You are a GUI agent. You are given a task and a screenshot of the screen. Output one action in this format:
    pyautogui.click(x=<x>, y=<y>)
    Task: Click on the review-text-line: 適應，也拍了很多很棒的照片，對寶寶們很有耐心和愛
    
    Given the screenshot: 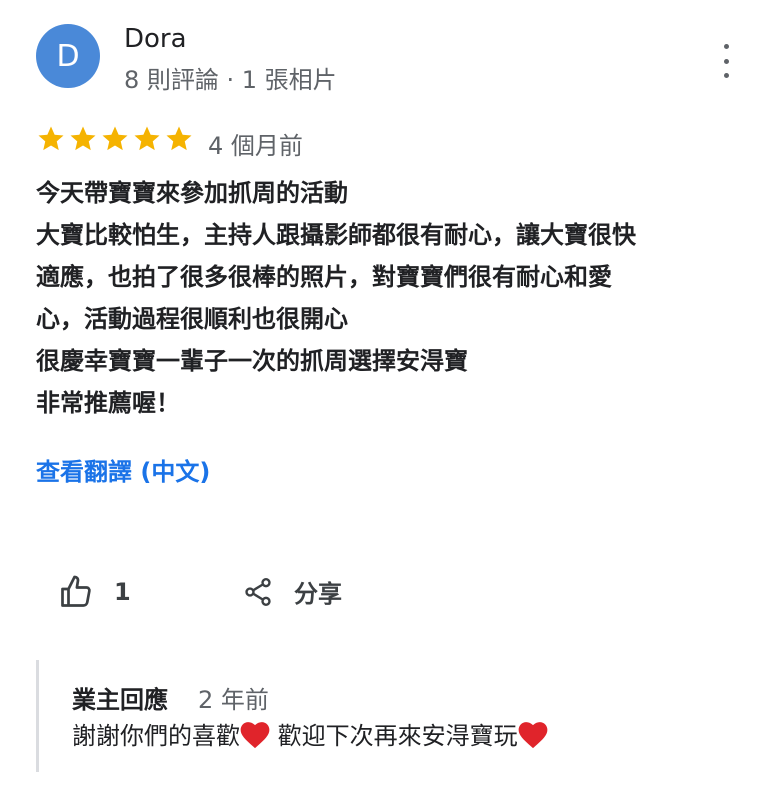 What is the action you would take?
    pyautogui.click(x=324, y=277)
    